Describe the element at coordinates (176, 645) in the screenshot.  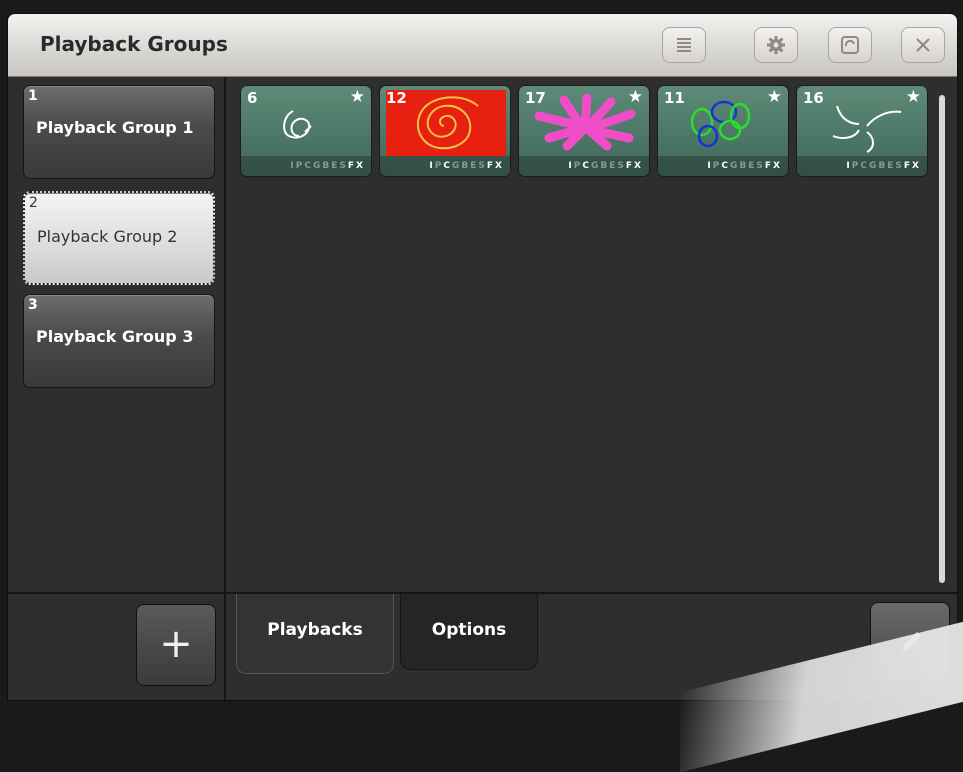
I see `add-group-button: +` at that location.